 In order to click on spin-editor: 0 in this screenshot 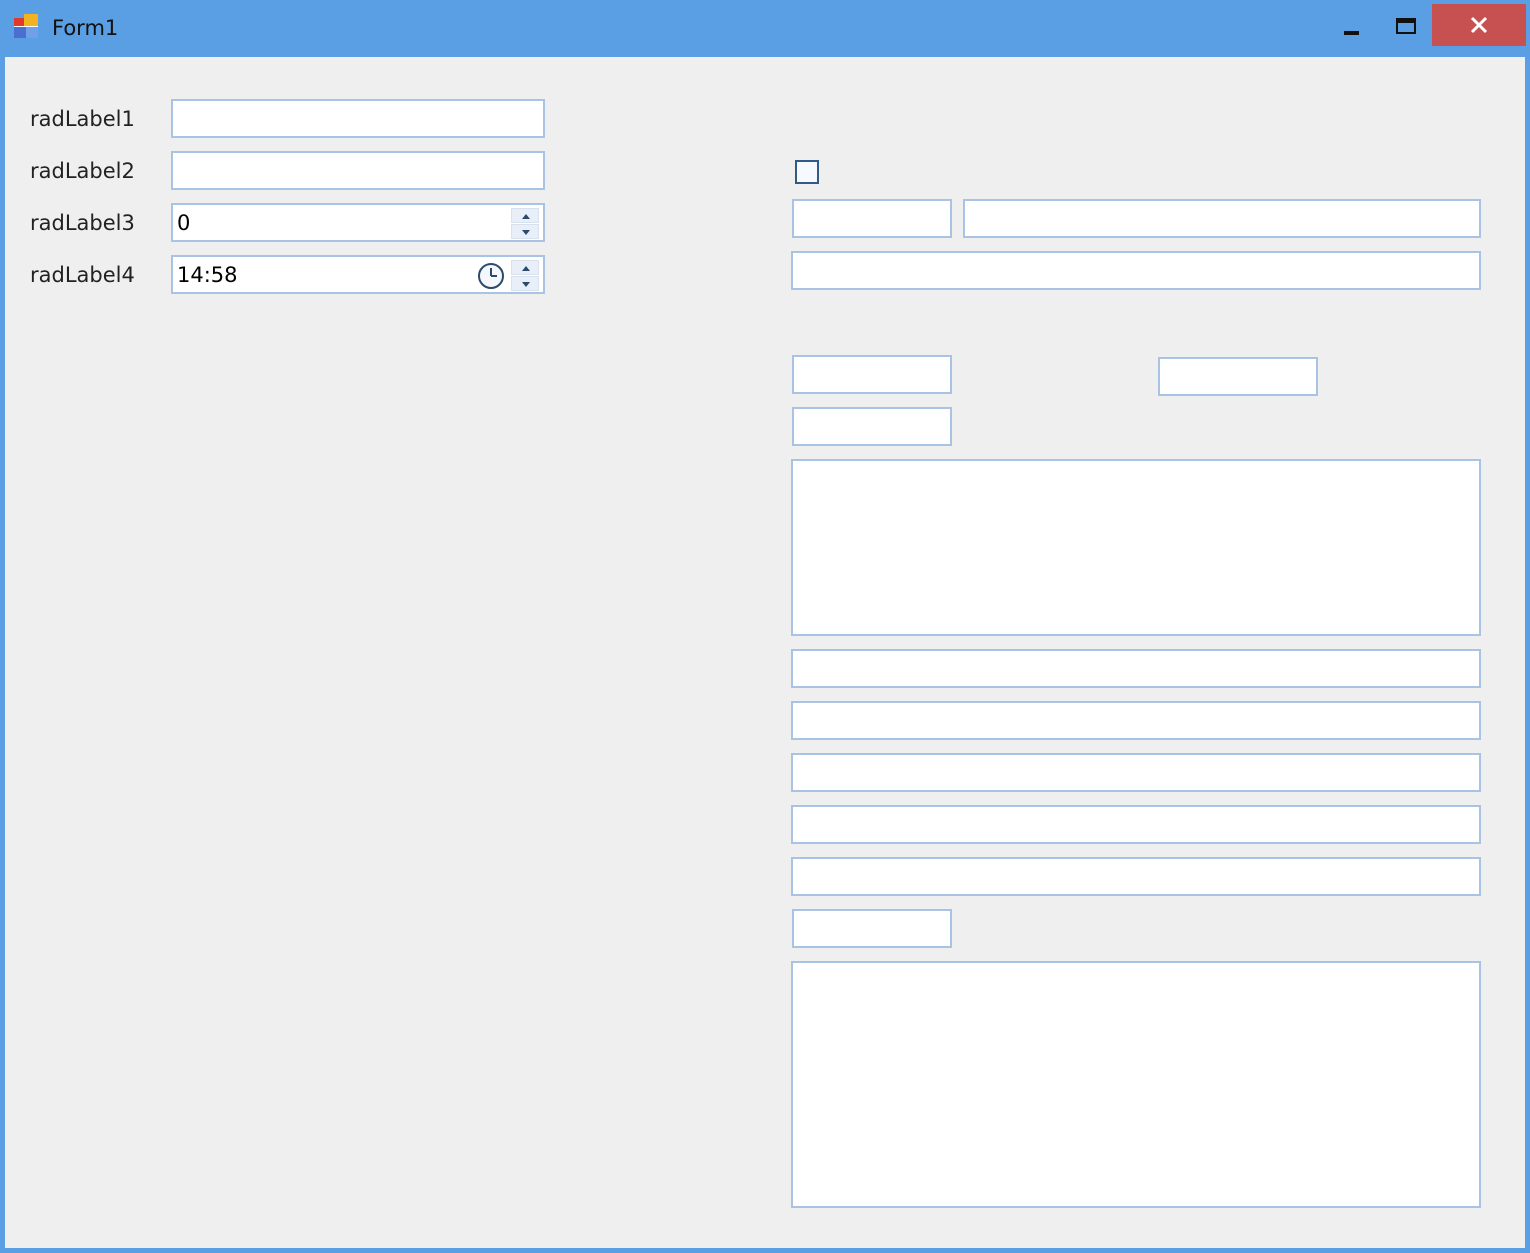, I will do `click(358, 222)`.